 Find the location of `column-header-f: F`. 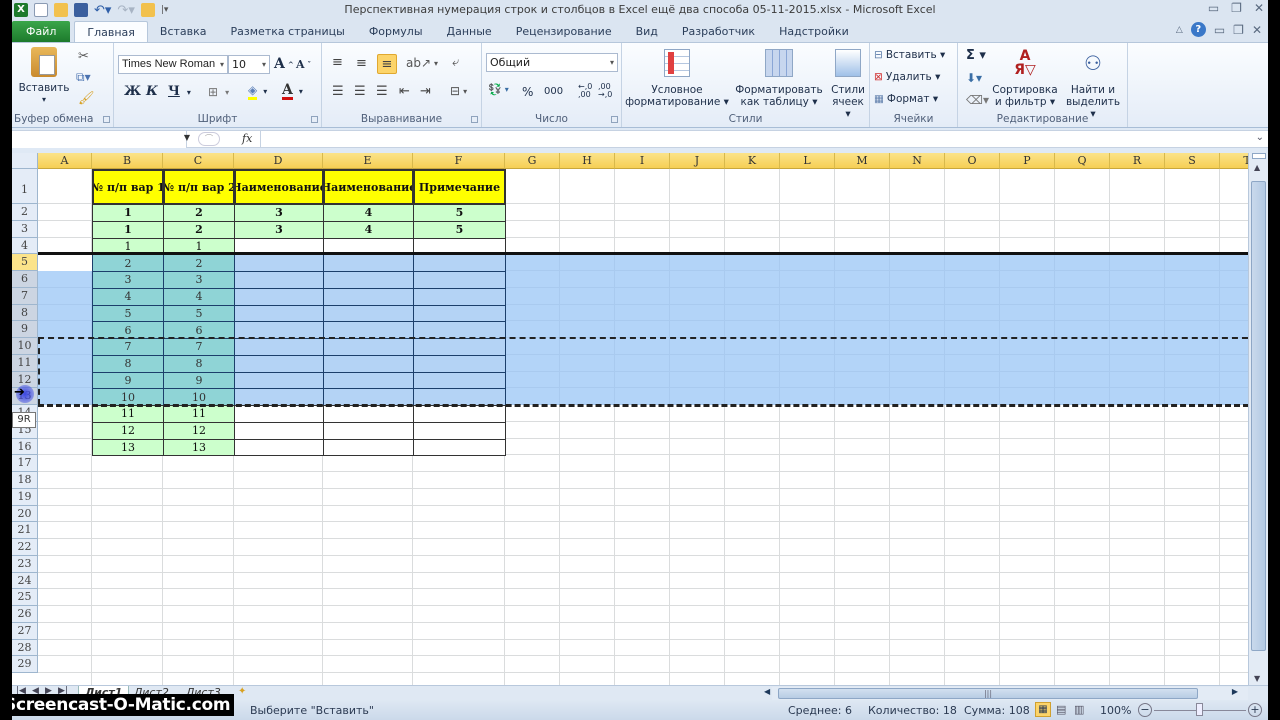

column-header-f: F is located at coordinates (459, 161).